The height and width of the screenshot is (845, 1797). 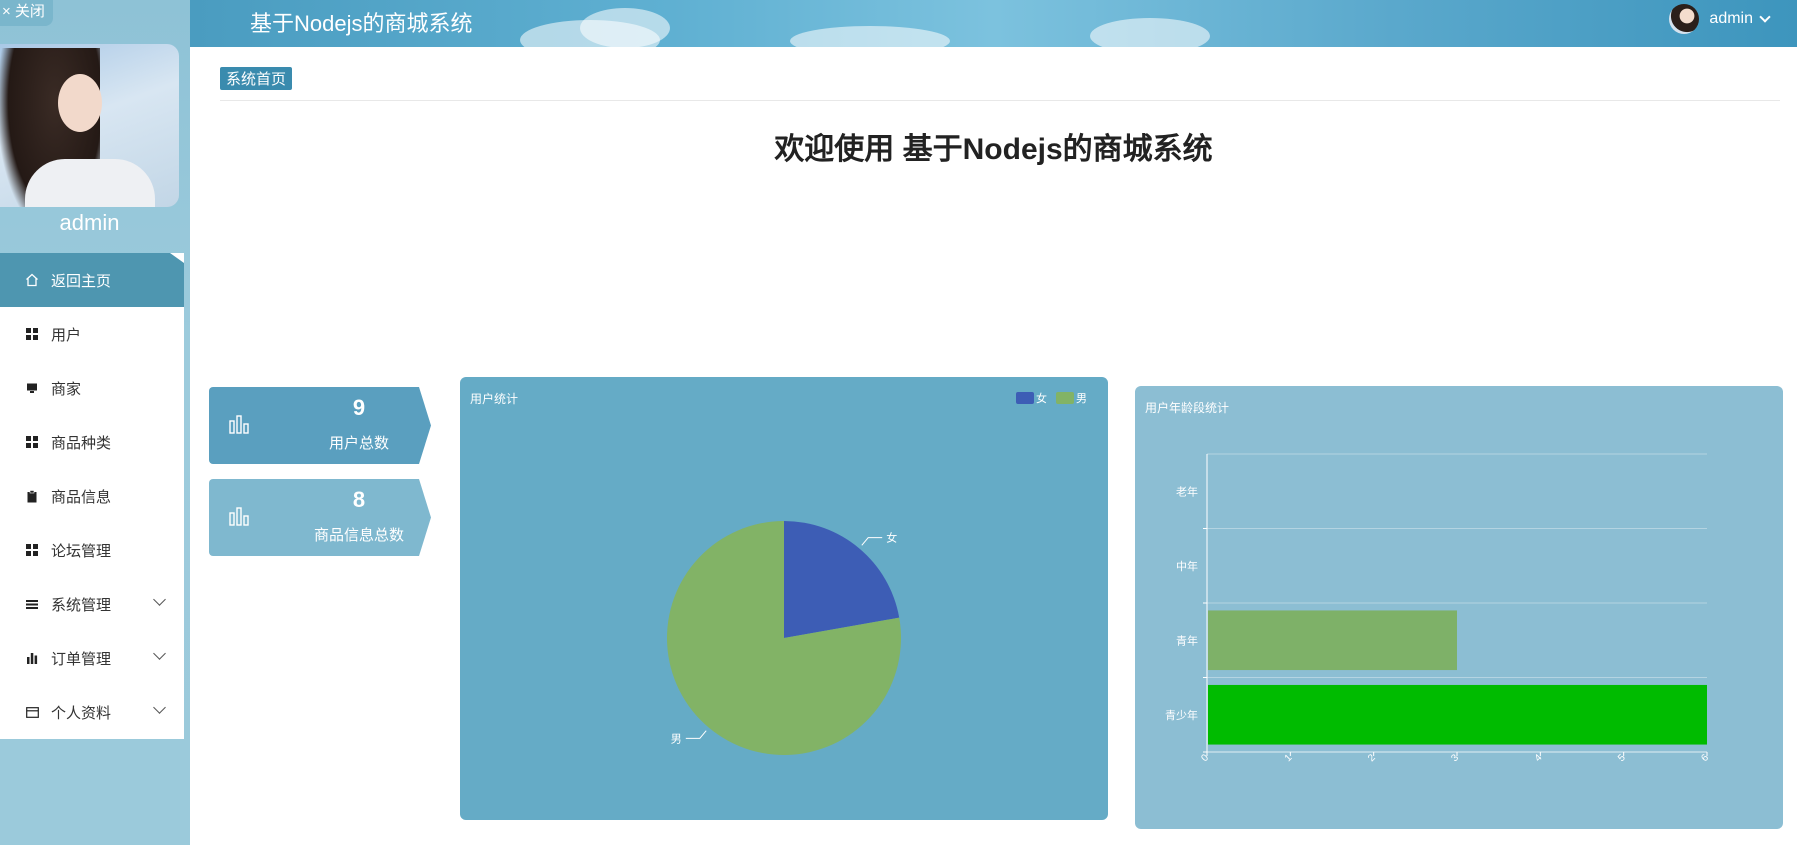 I want to click on sidebar-item-orders: 订单管理, so click(x=92, y=658).